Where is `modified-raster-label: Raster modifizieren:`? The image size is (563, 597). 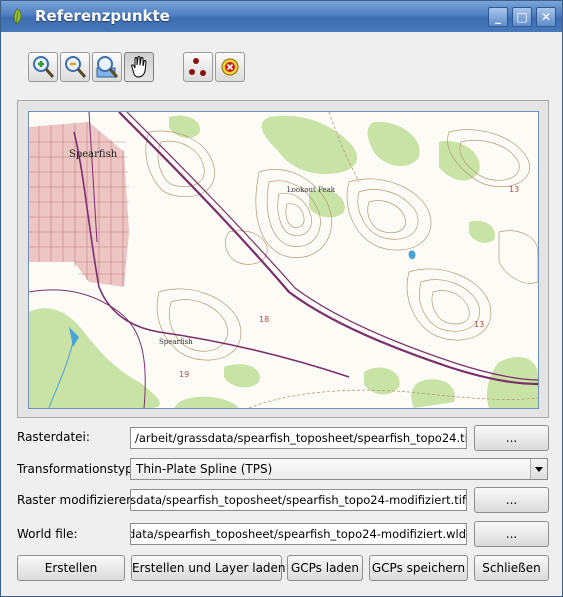 modified-raster-label: Raster modifizieren: is located at coordinates (77, 500).